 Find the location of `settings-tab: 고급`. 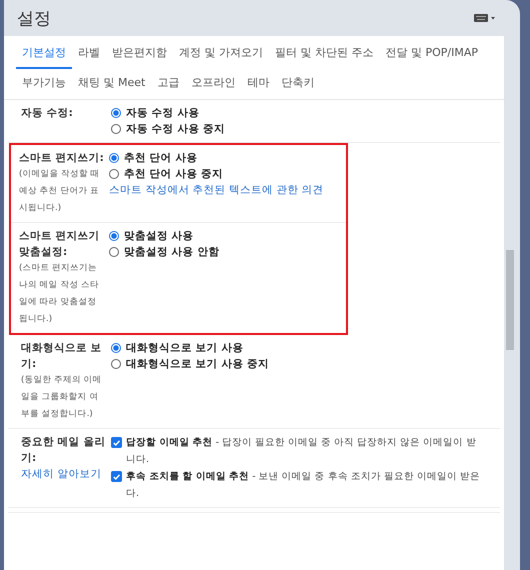

settings-tab: 고급 is located at coordinates (168, 84).